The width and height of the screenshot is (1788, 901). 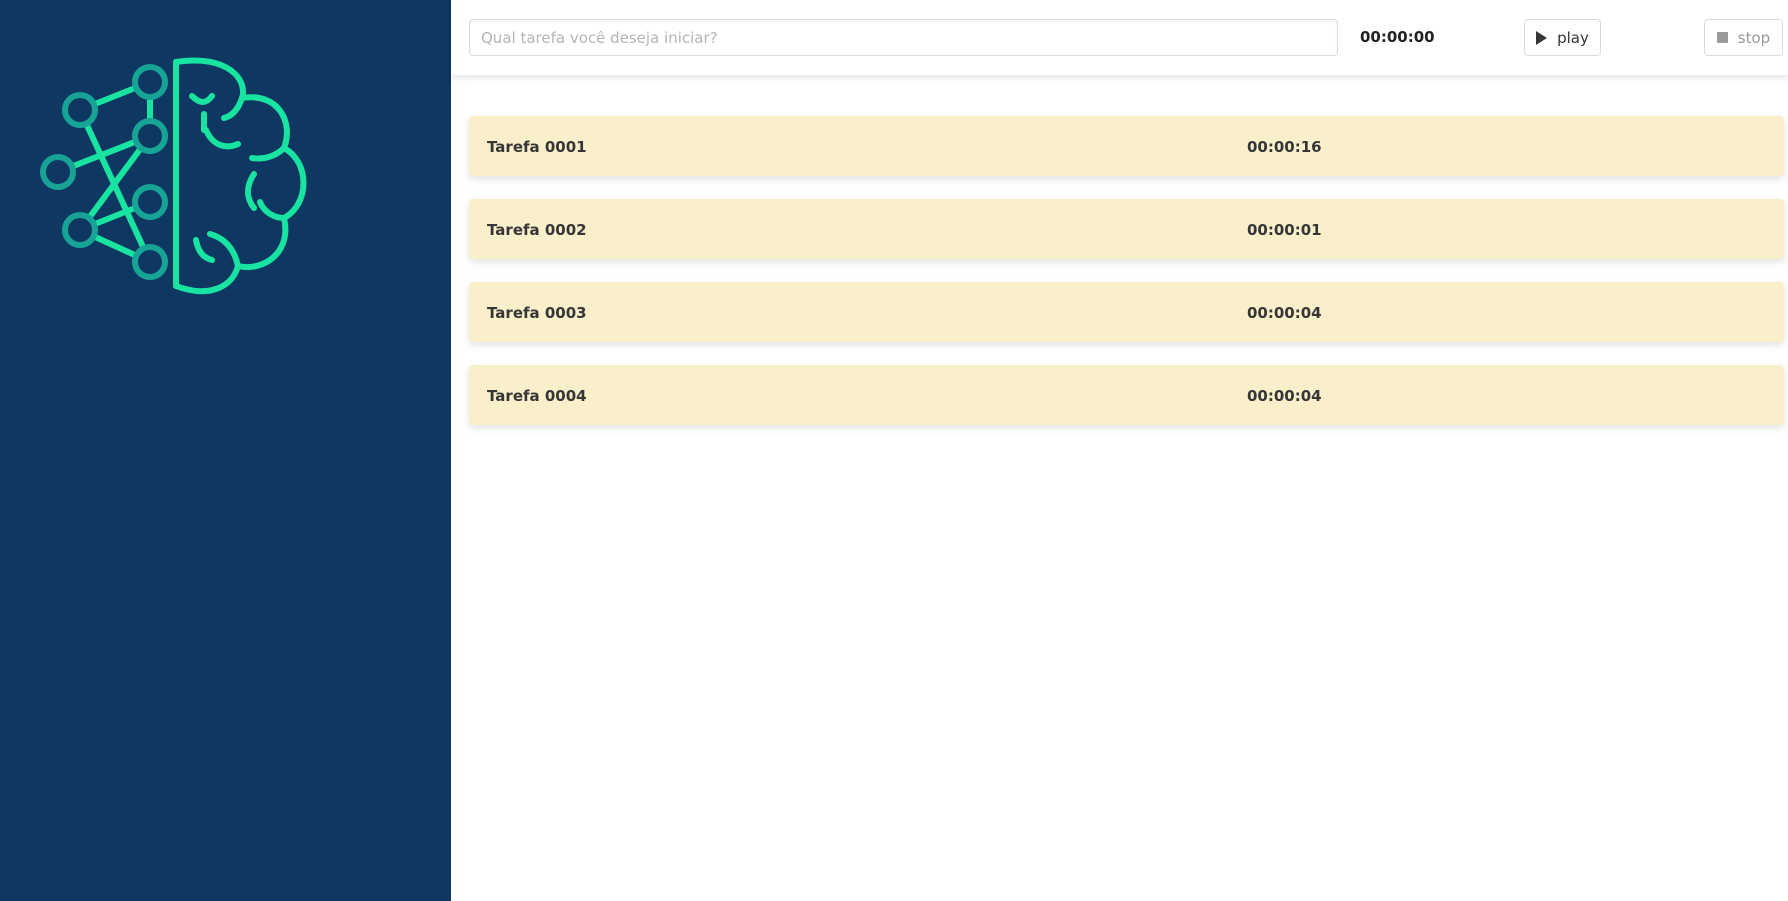 I want to click on task-form-bar: 00:00:00 play stop, so click(x=1119, y=37).